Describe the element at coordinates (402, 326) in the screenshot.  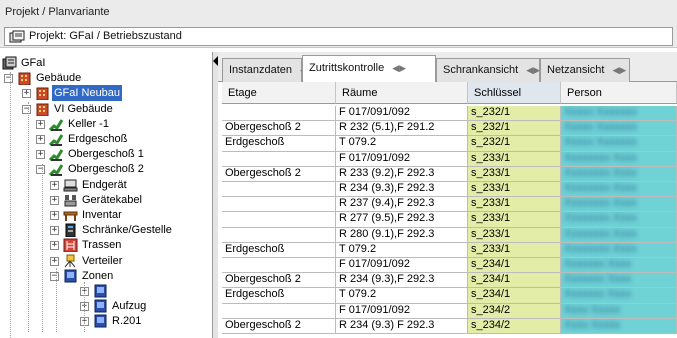
I see `table-cell: R 234 (9.3) F 292.3` at that location.